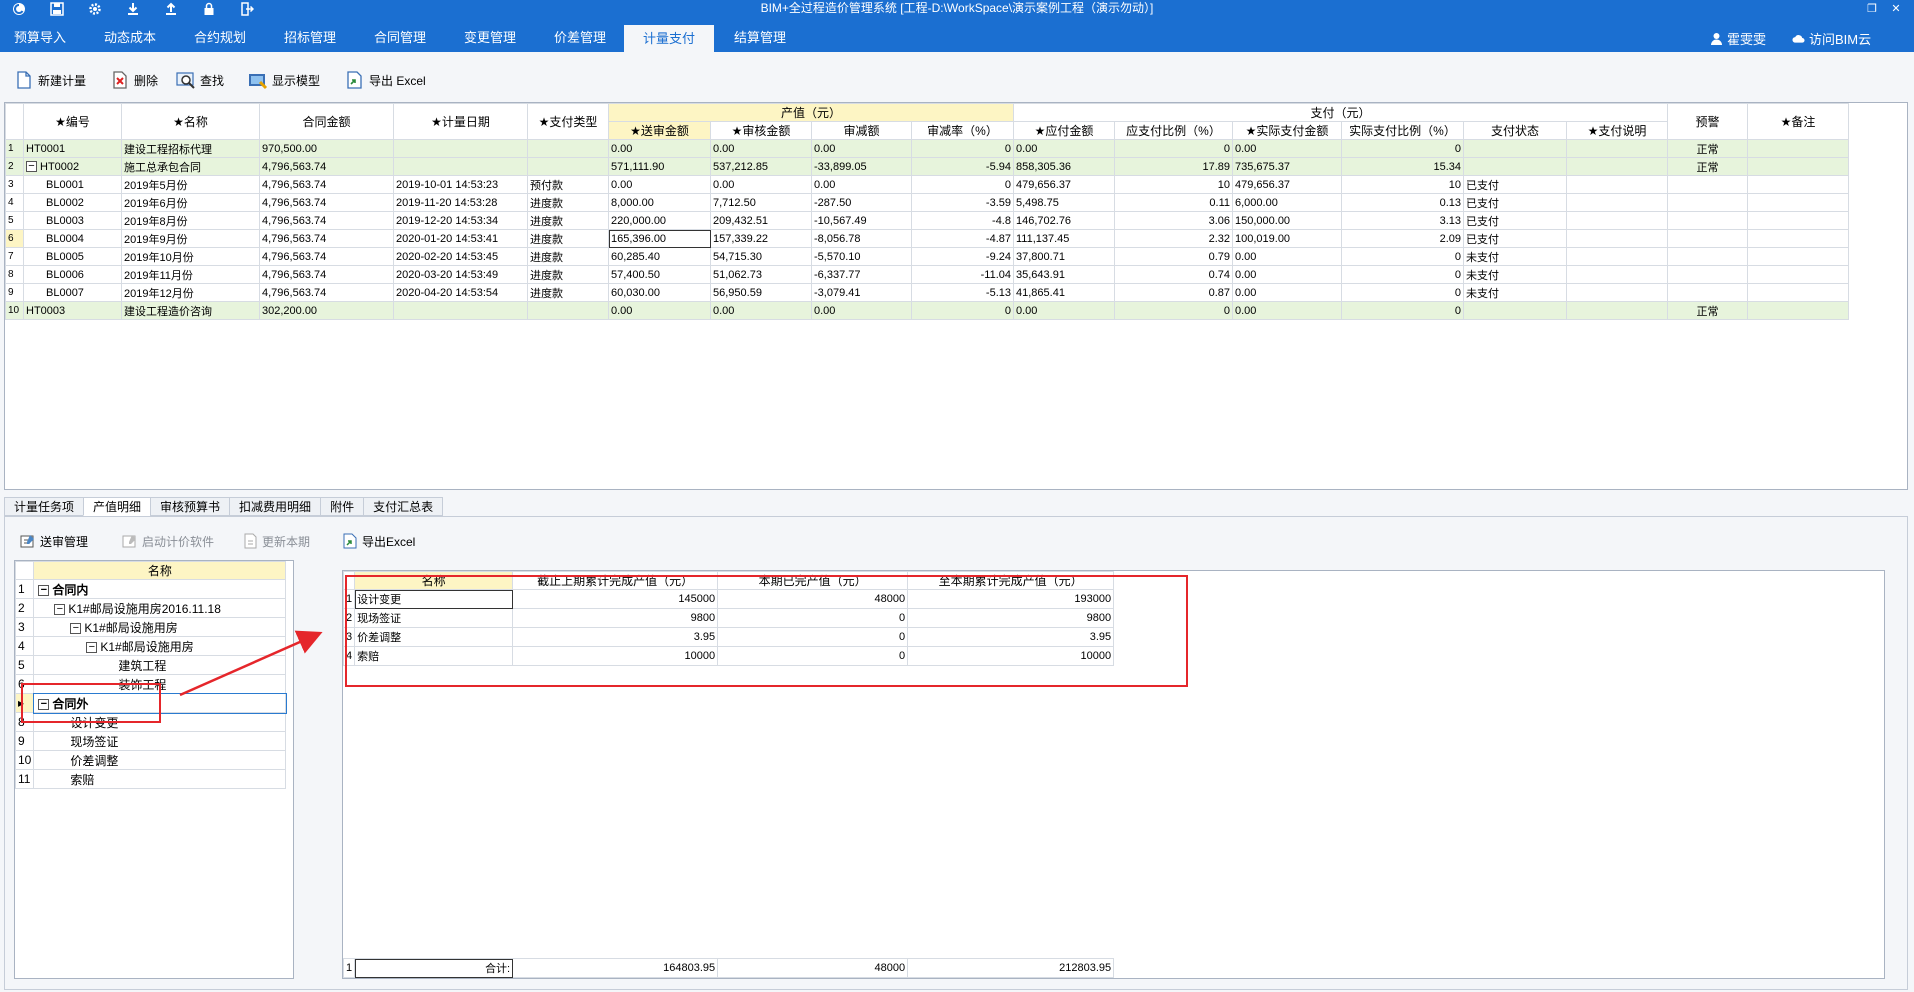 The height and width of the screenshot is (992, 1914). I want to click on cell-code: BL0005, so click(72, 256).